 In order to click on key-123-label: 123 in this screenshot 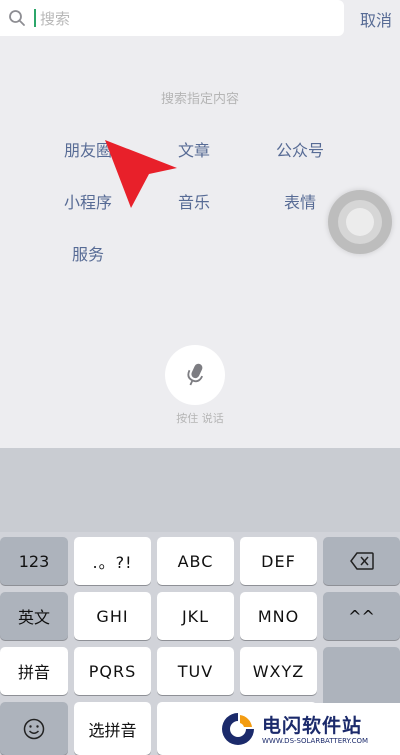, I will do `click(34, 561)`.